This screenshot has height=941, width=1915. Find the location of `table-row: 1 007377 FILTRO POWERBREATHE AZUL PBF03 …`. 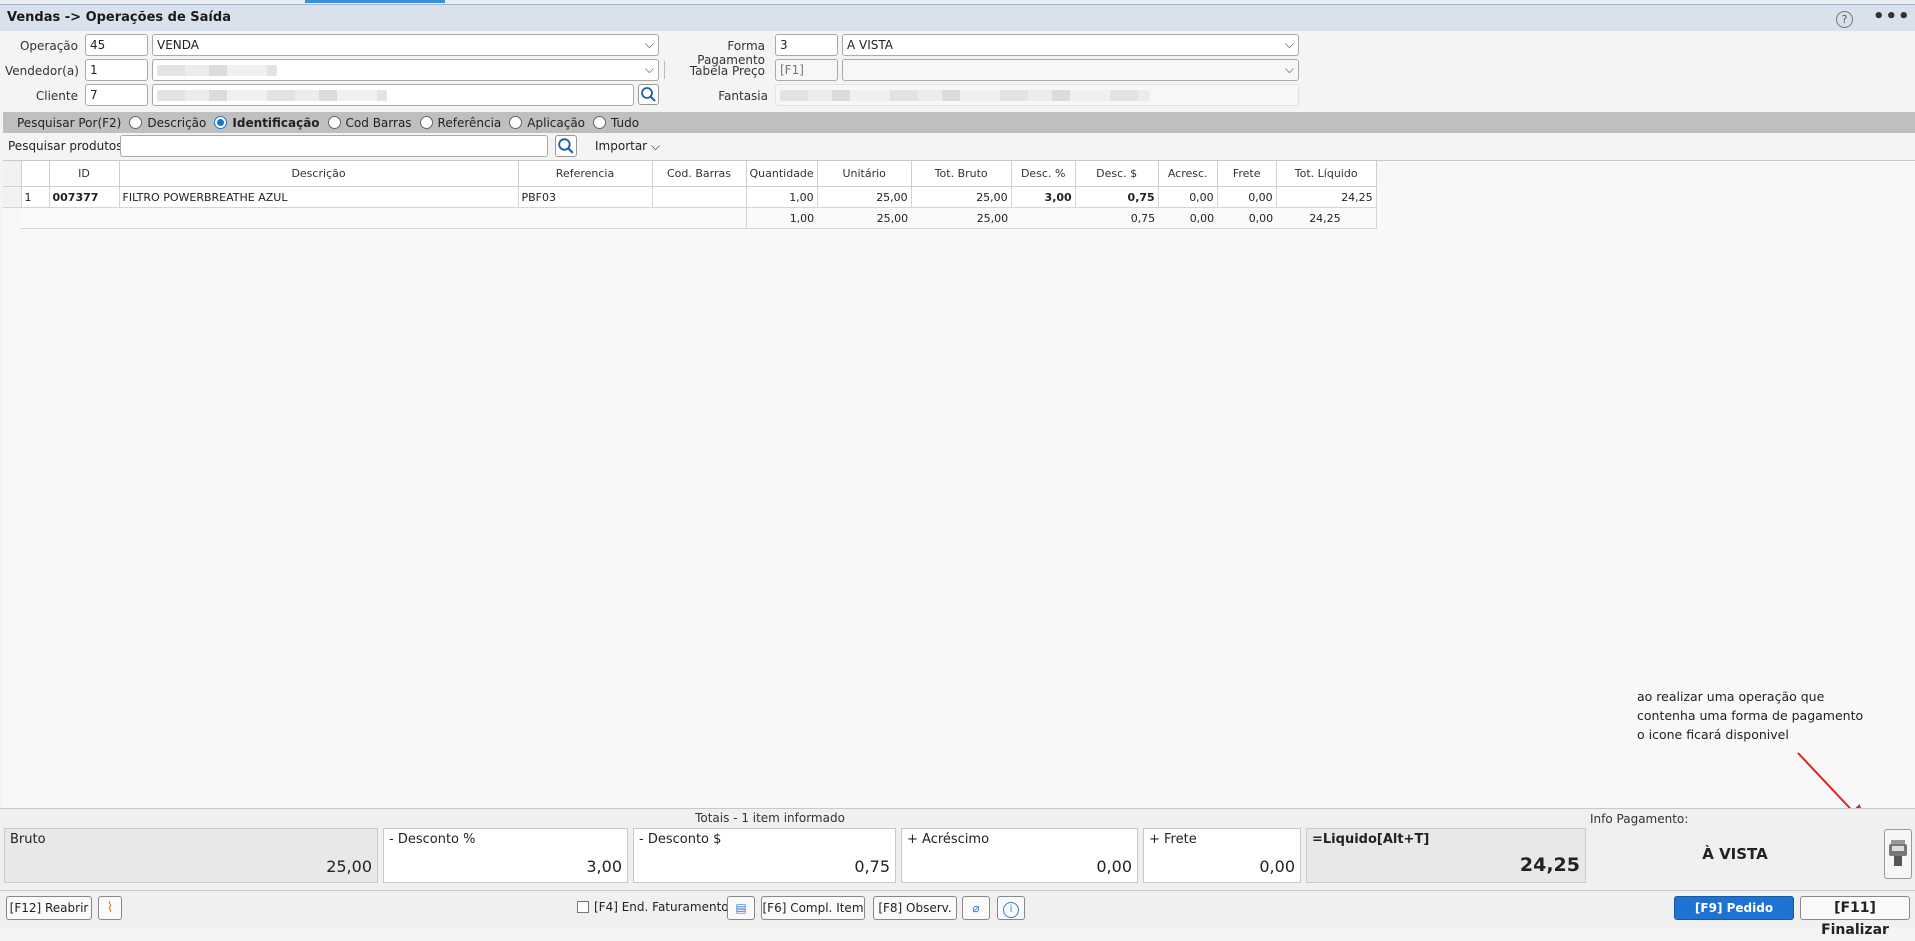

table-row: 1 007377 FILTRO POWERBREATHE AZUL PBF03 … is located at coordinates (690, 197).